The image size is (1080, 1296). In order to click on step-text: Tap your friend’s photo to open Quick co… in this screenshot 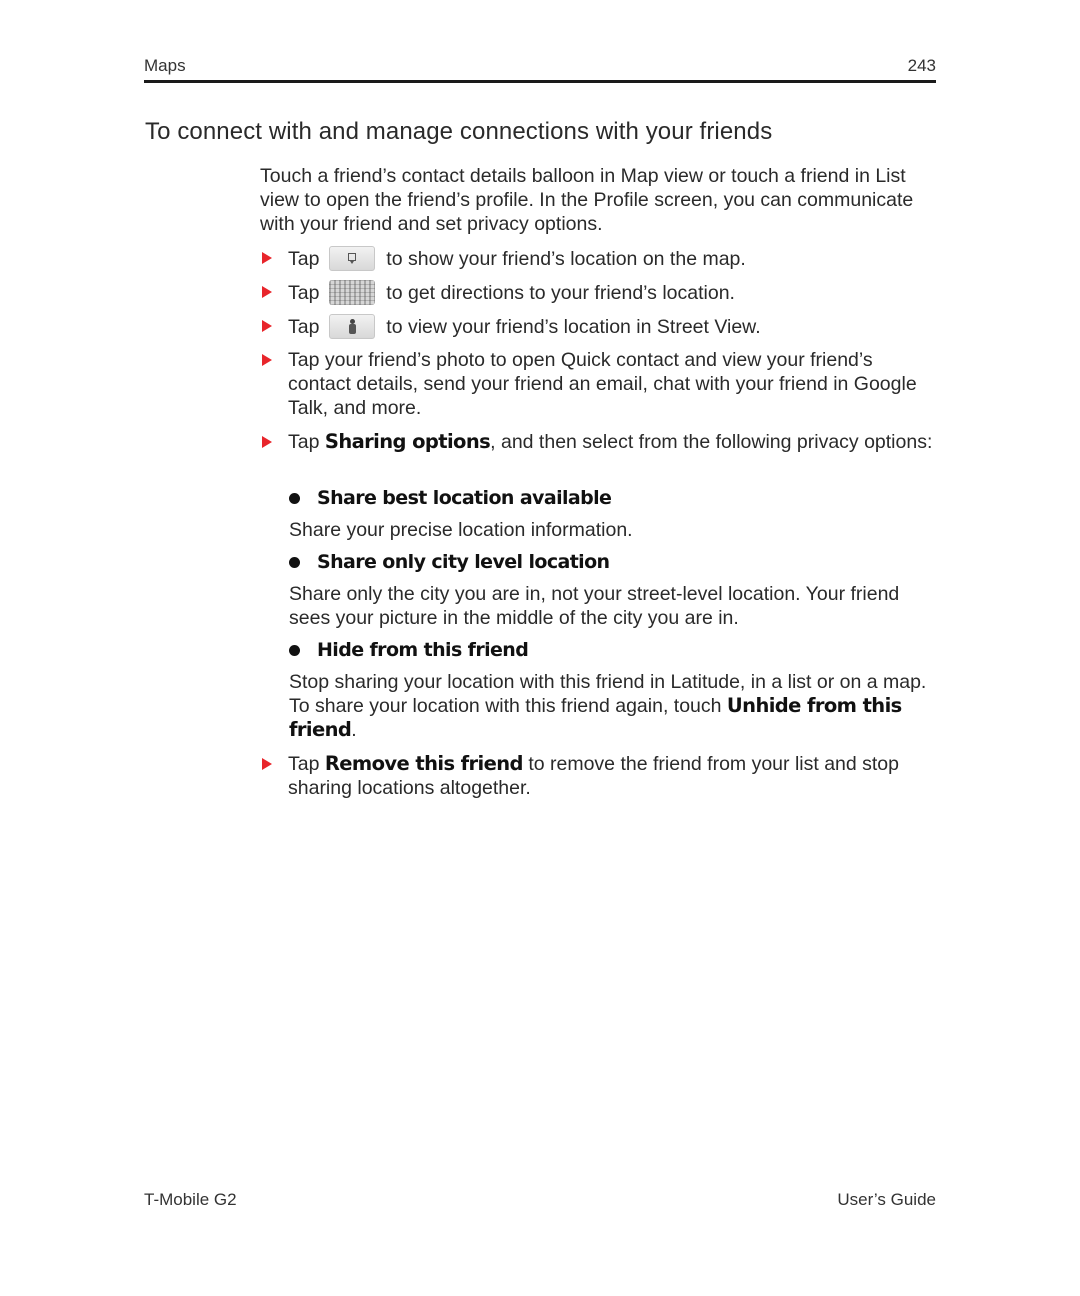, I will do `click(602, 384)`.